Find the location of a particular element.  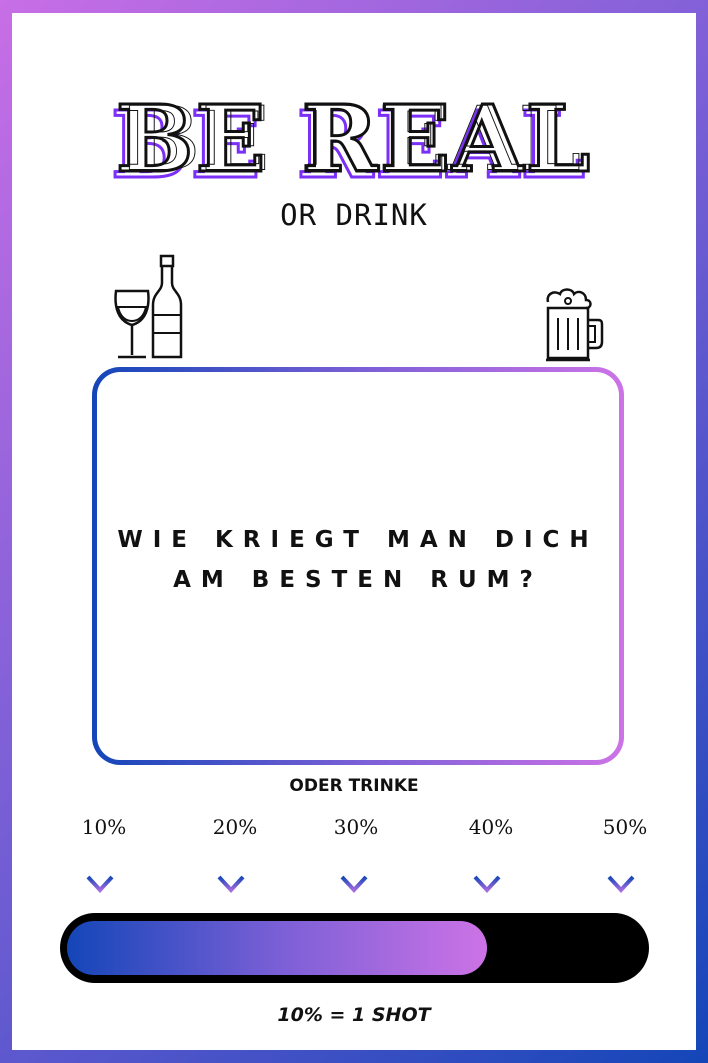

level-label-40: 40% is located at coordinates (491, 827).